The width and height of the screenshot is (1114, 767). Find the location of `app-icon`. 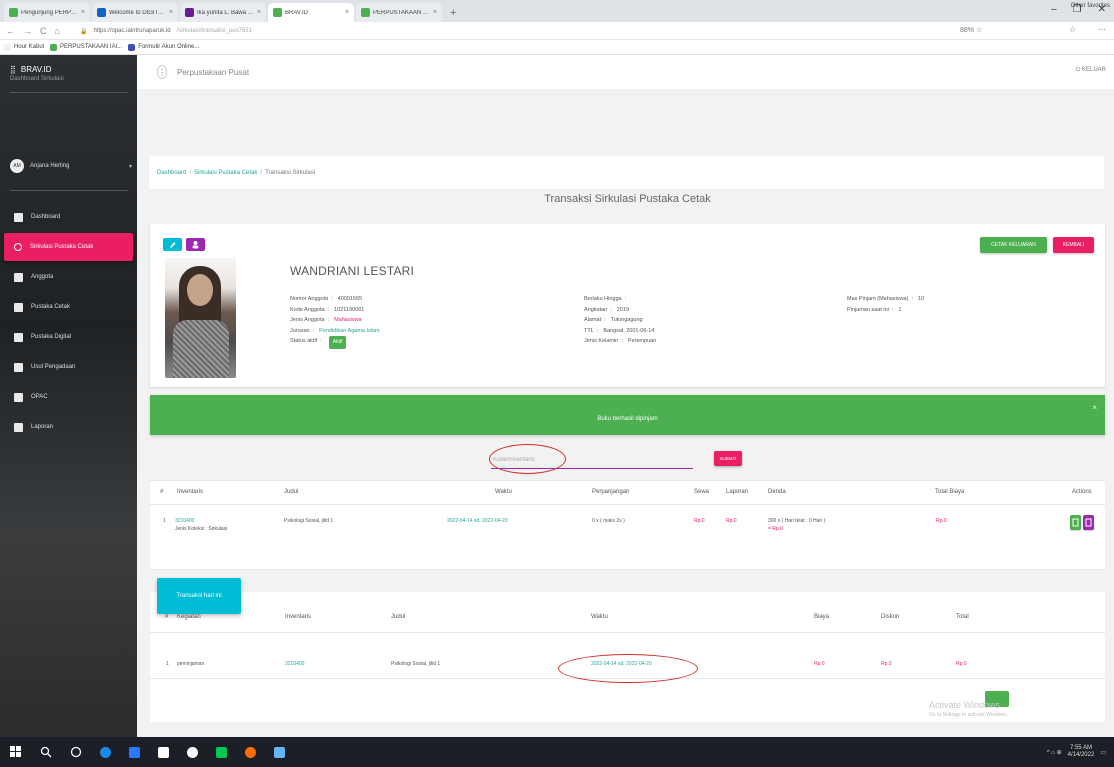

app-icon is located at coordinates (221, 752).